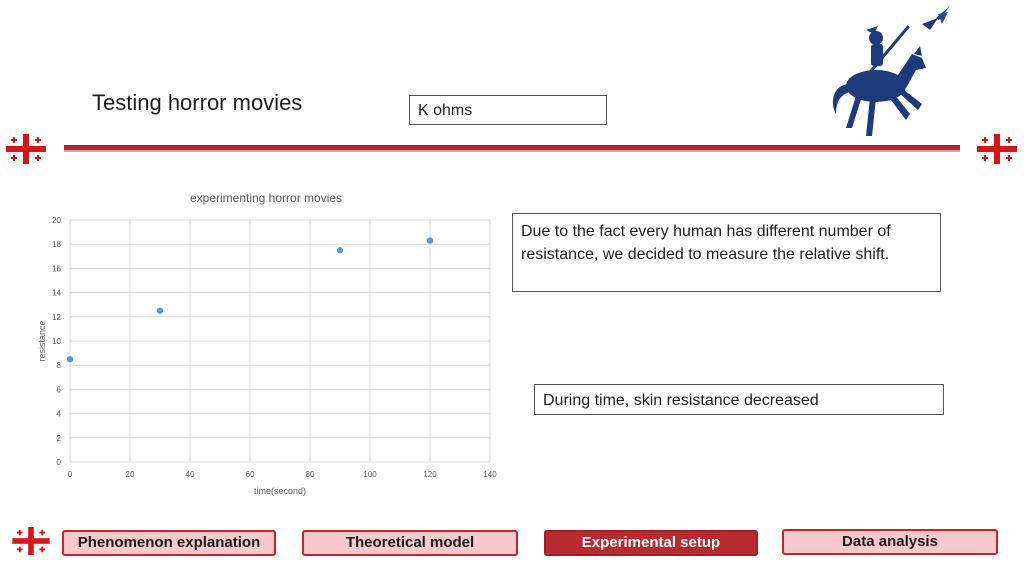 The image size is (1024, 576). What do you see at coordinates (59, 462) in the screenshot?
I see `y-tick-label: 0` at bounding box center [59, 462].